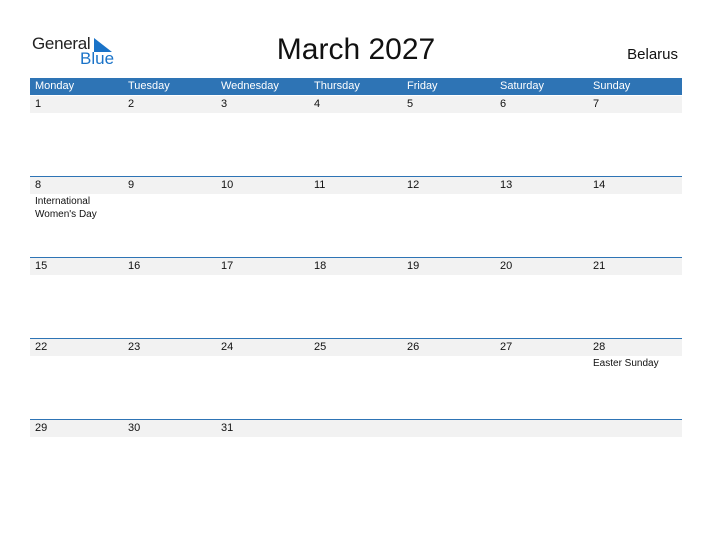 This screenshot has width=712, height=550. What do you see at coordinates (227, 185) in the screenshot?
I see `day-number: 10` at bounding box center [227, 185].